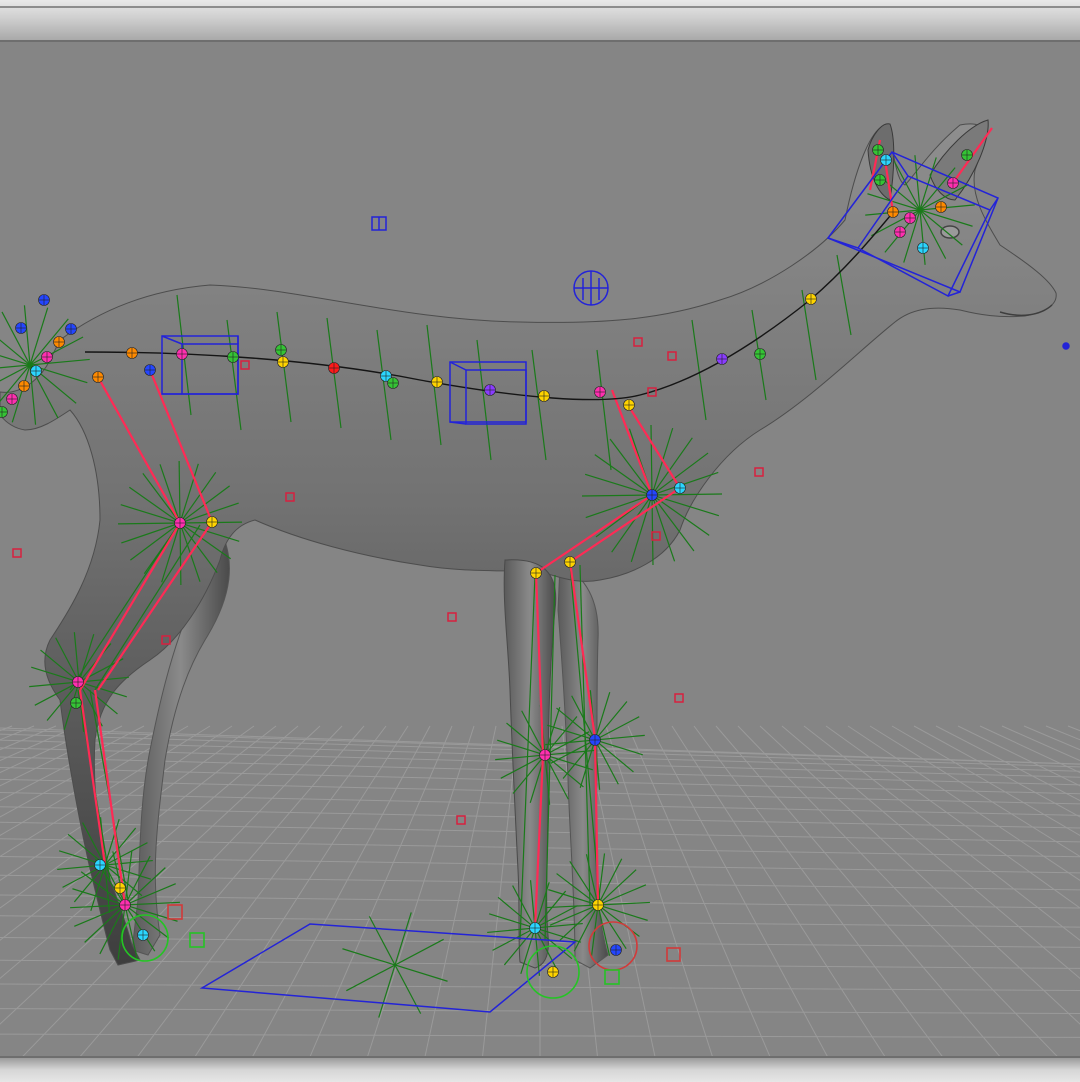  I want to click on look-at-control, so click(591, 288).